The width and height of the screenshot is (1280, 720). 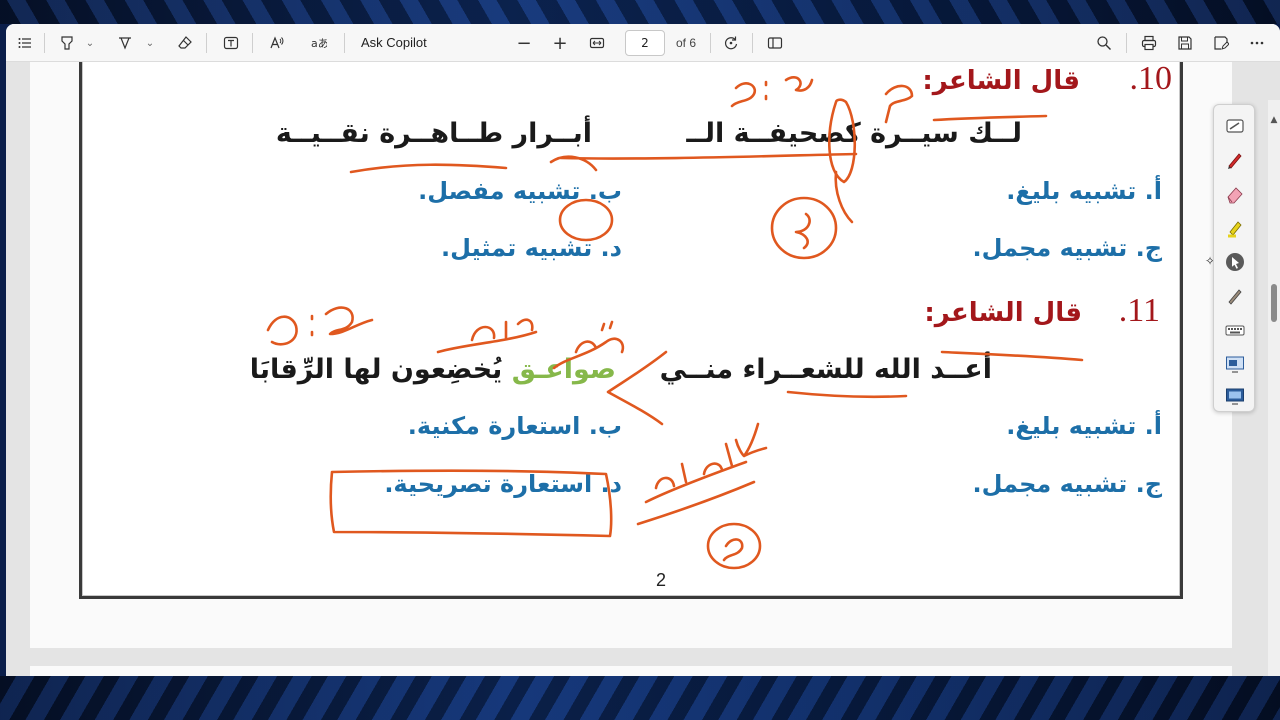 I want to click on desktop-background-top, so click(x=640, y=12).